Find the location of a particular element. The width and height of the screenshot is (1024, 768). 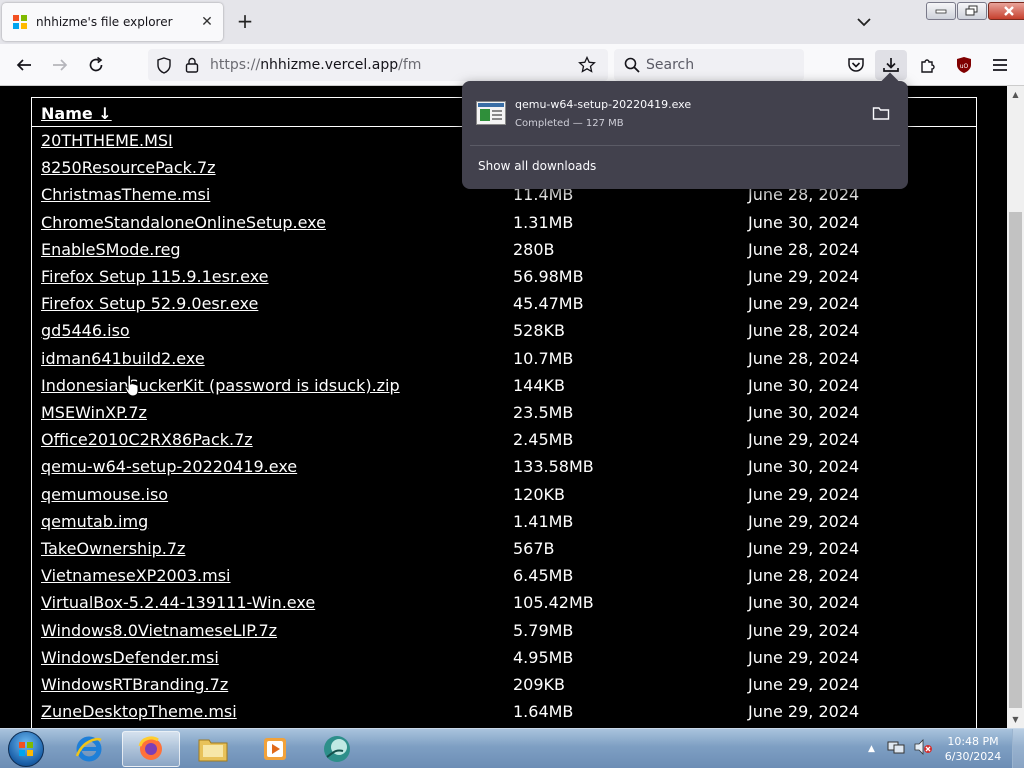

volume-muted-icon is located at coordinates (923, 749).